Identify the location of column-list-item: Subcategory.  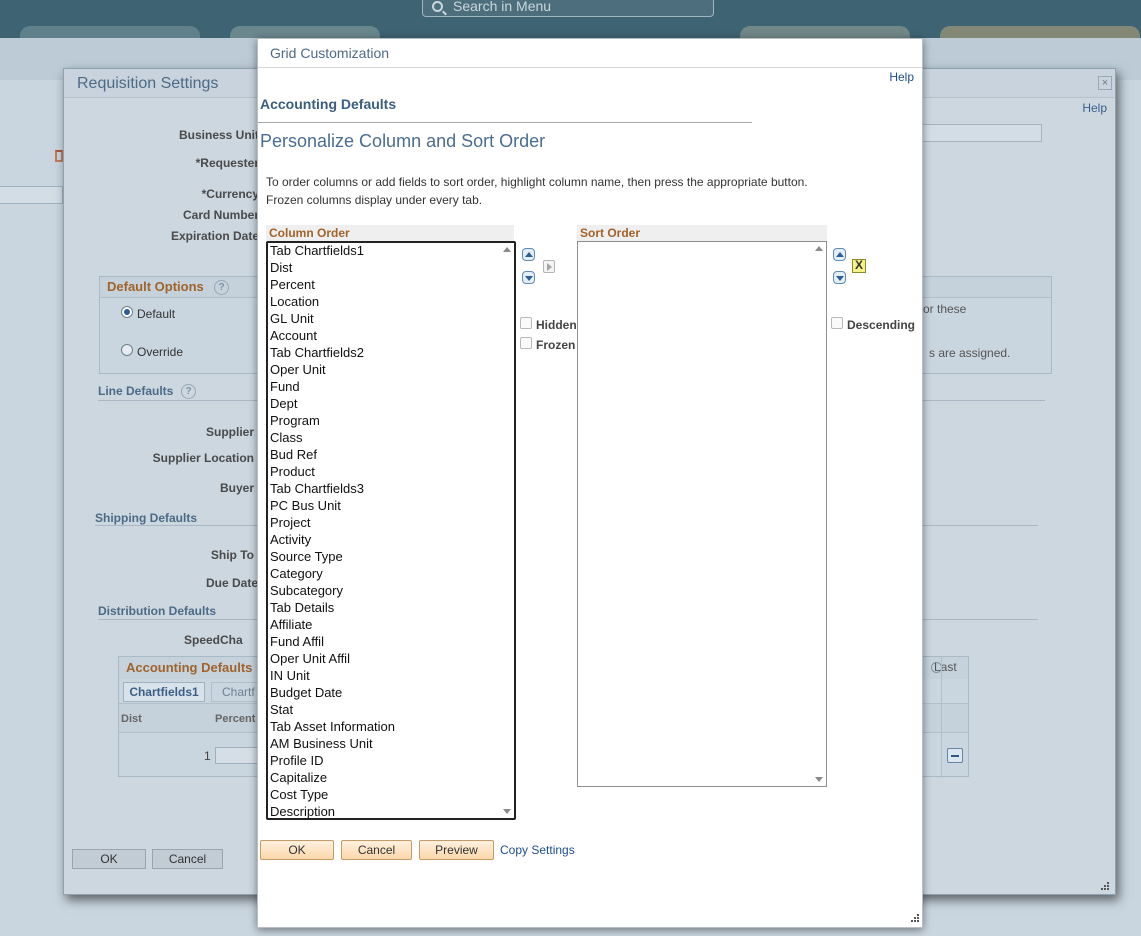
(392, 591).